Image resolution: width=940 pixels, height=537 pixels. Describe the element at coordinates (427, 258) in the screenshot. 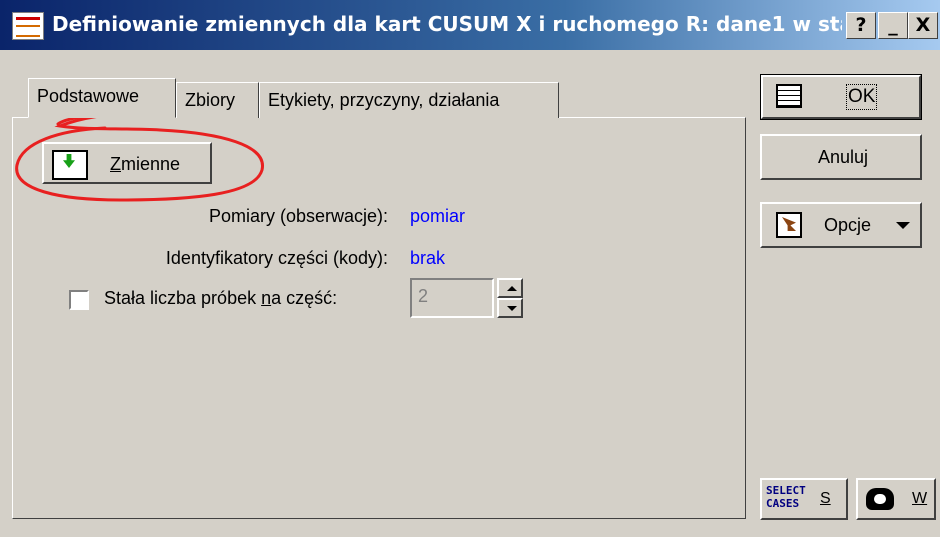

I see `part-ids-value: brak` at that location.